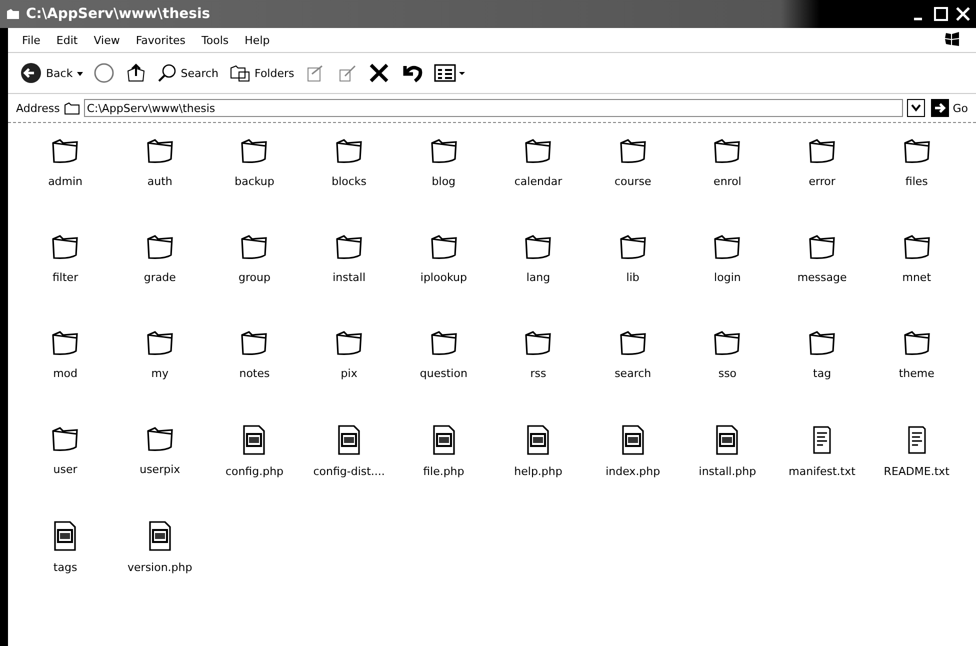  Describe the element at coordinates (963, 14) in the screenshot. I see `close-icon` at that location.